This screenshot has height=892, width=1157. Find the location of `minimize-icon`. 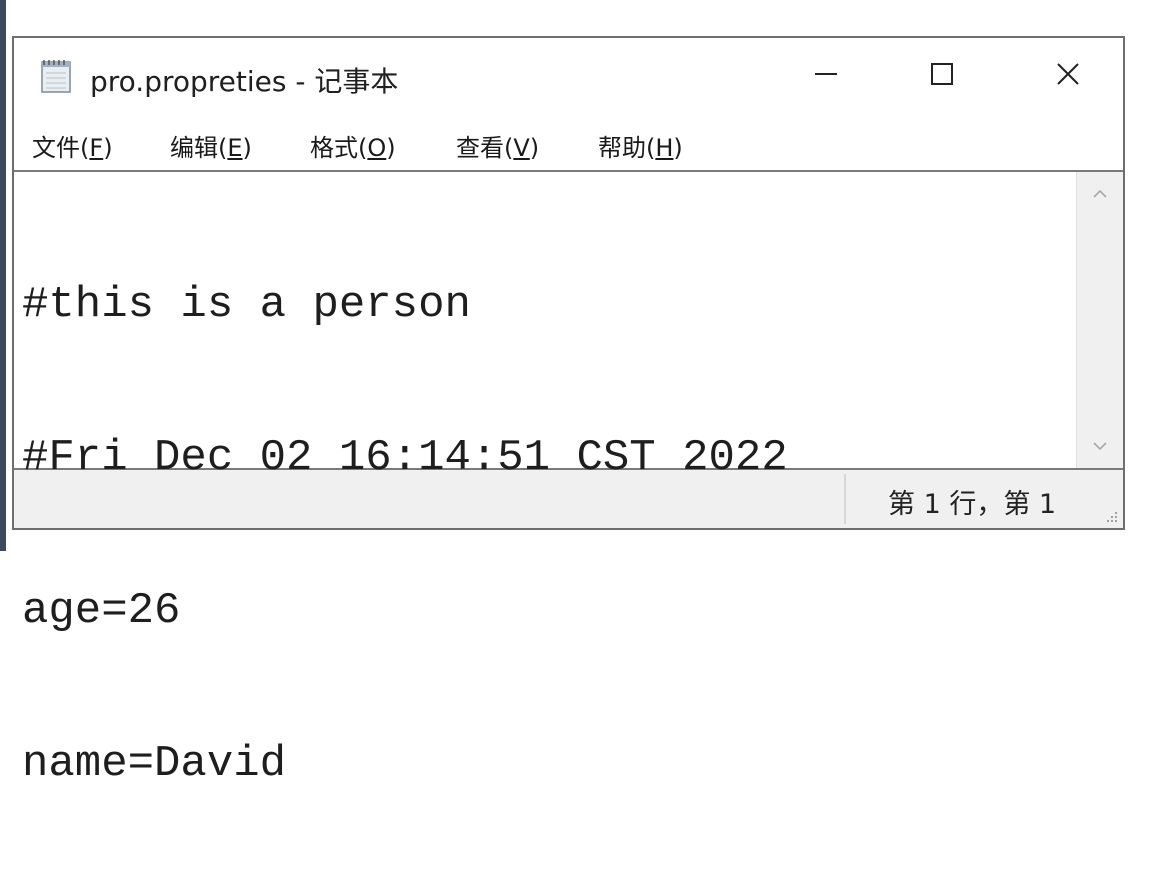

minimize-icon is located at coordinates (826, 76).